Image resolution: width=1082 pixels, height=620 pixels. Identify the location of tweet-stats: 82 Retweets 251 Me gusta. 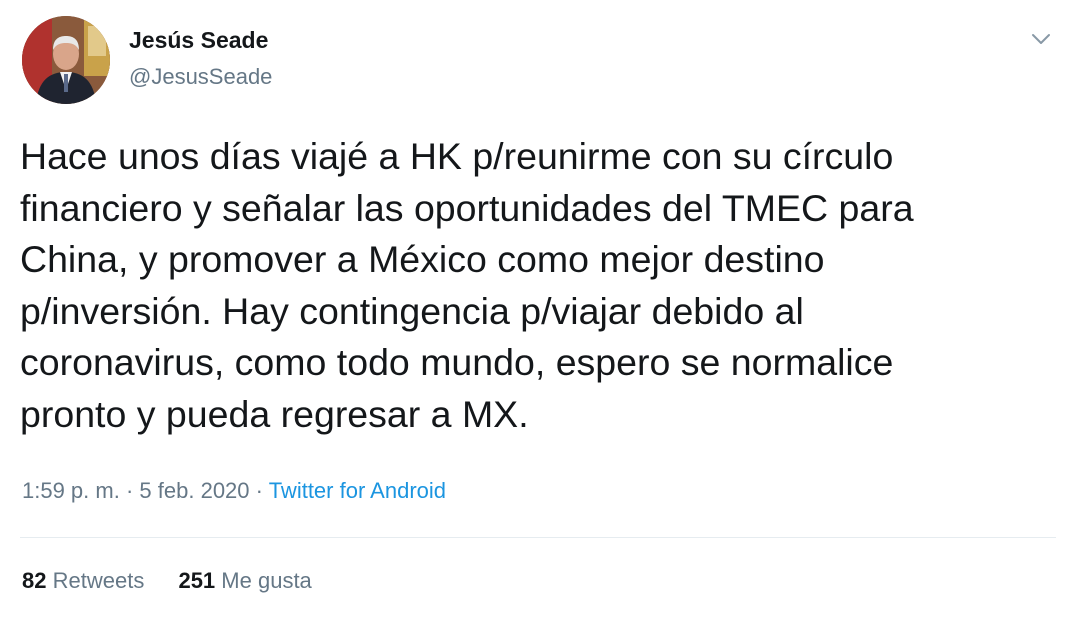
(181, 581).